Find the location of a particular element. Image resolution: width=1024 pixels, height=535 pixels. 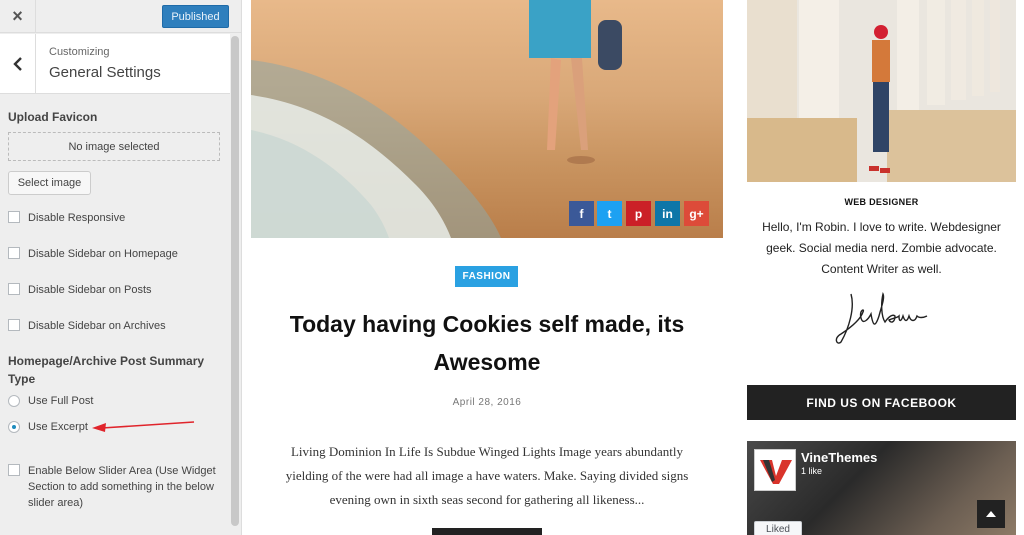

select-image-button: Select image is located at coordinates (49, 183).